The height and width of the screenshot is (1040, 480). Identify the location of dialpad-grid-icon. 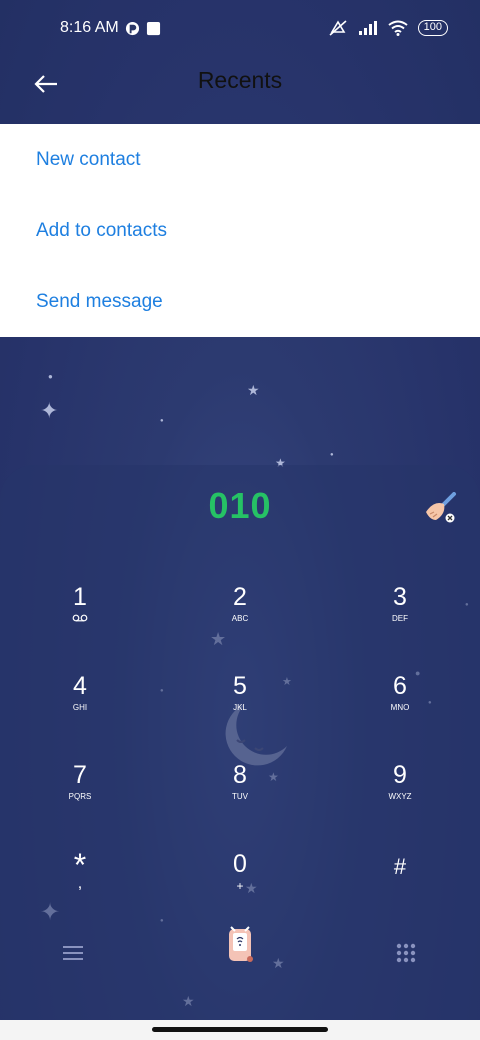
(406, 953).